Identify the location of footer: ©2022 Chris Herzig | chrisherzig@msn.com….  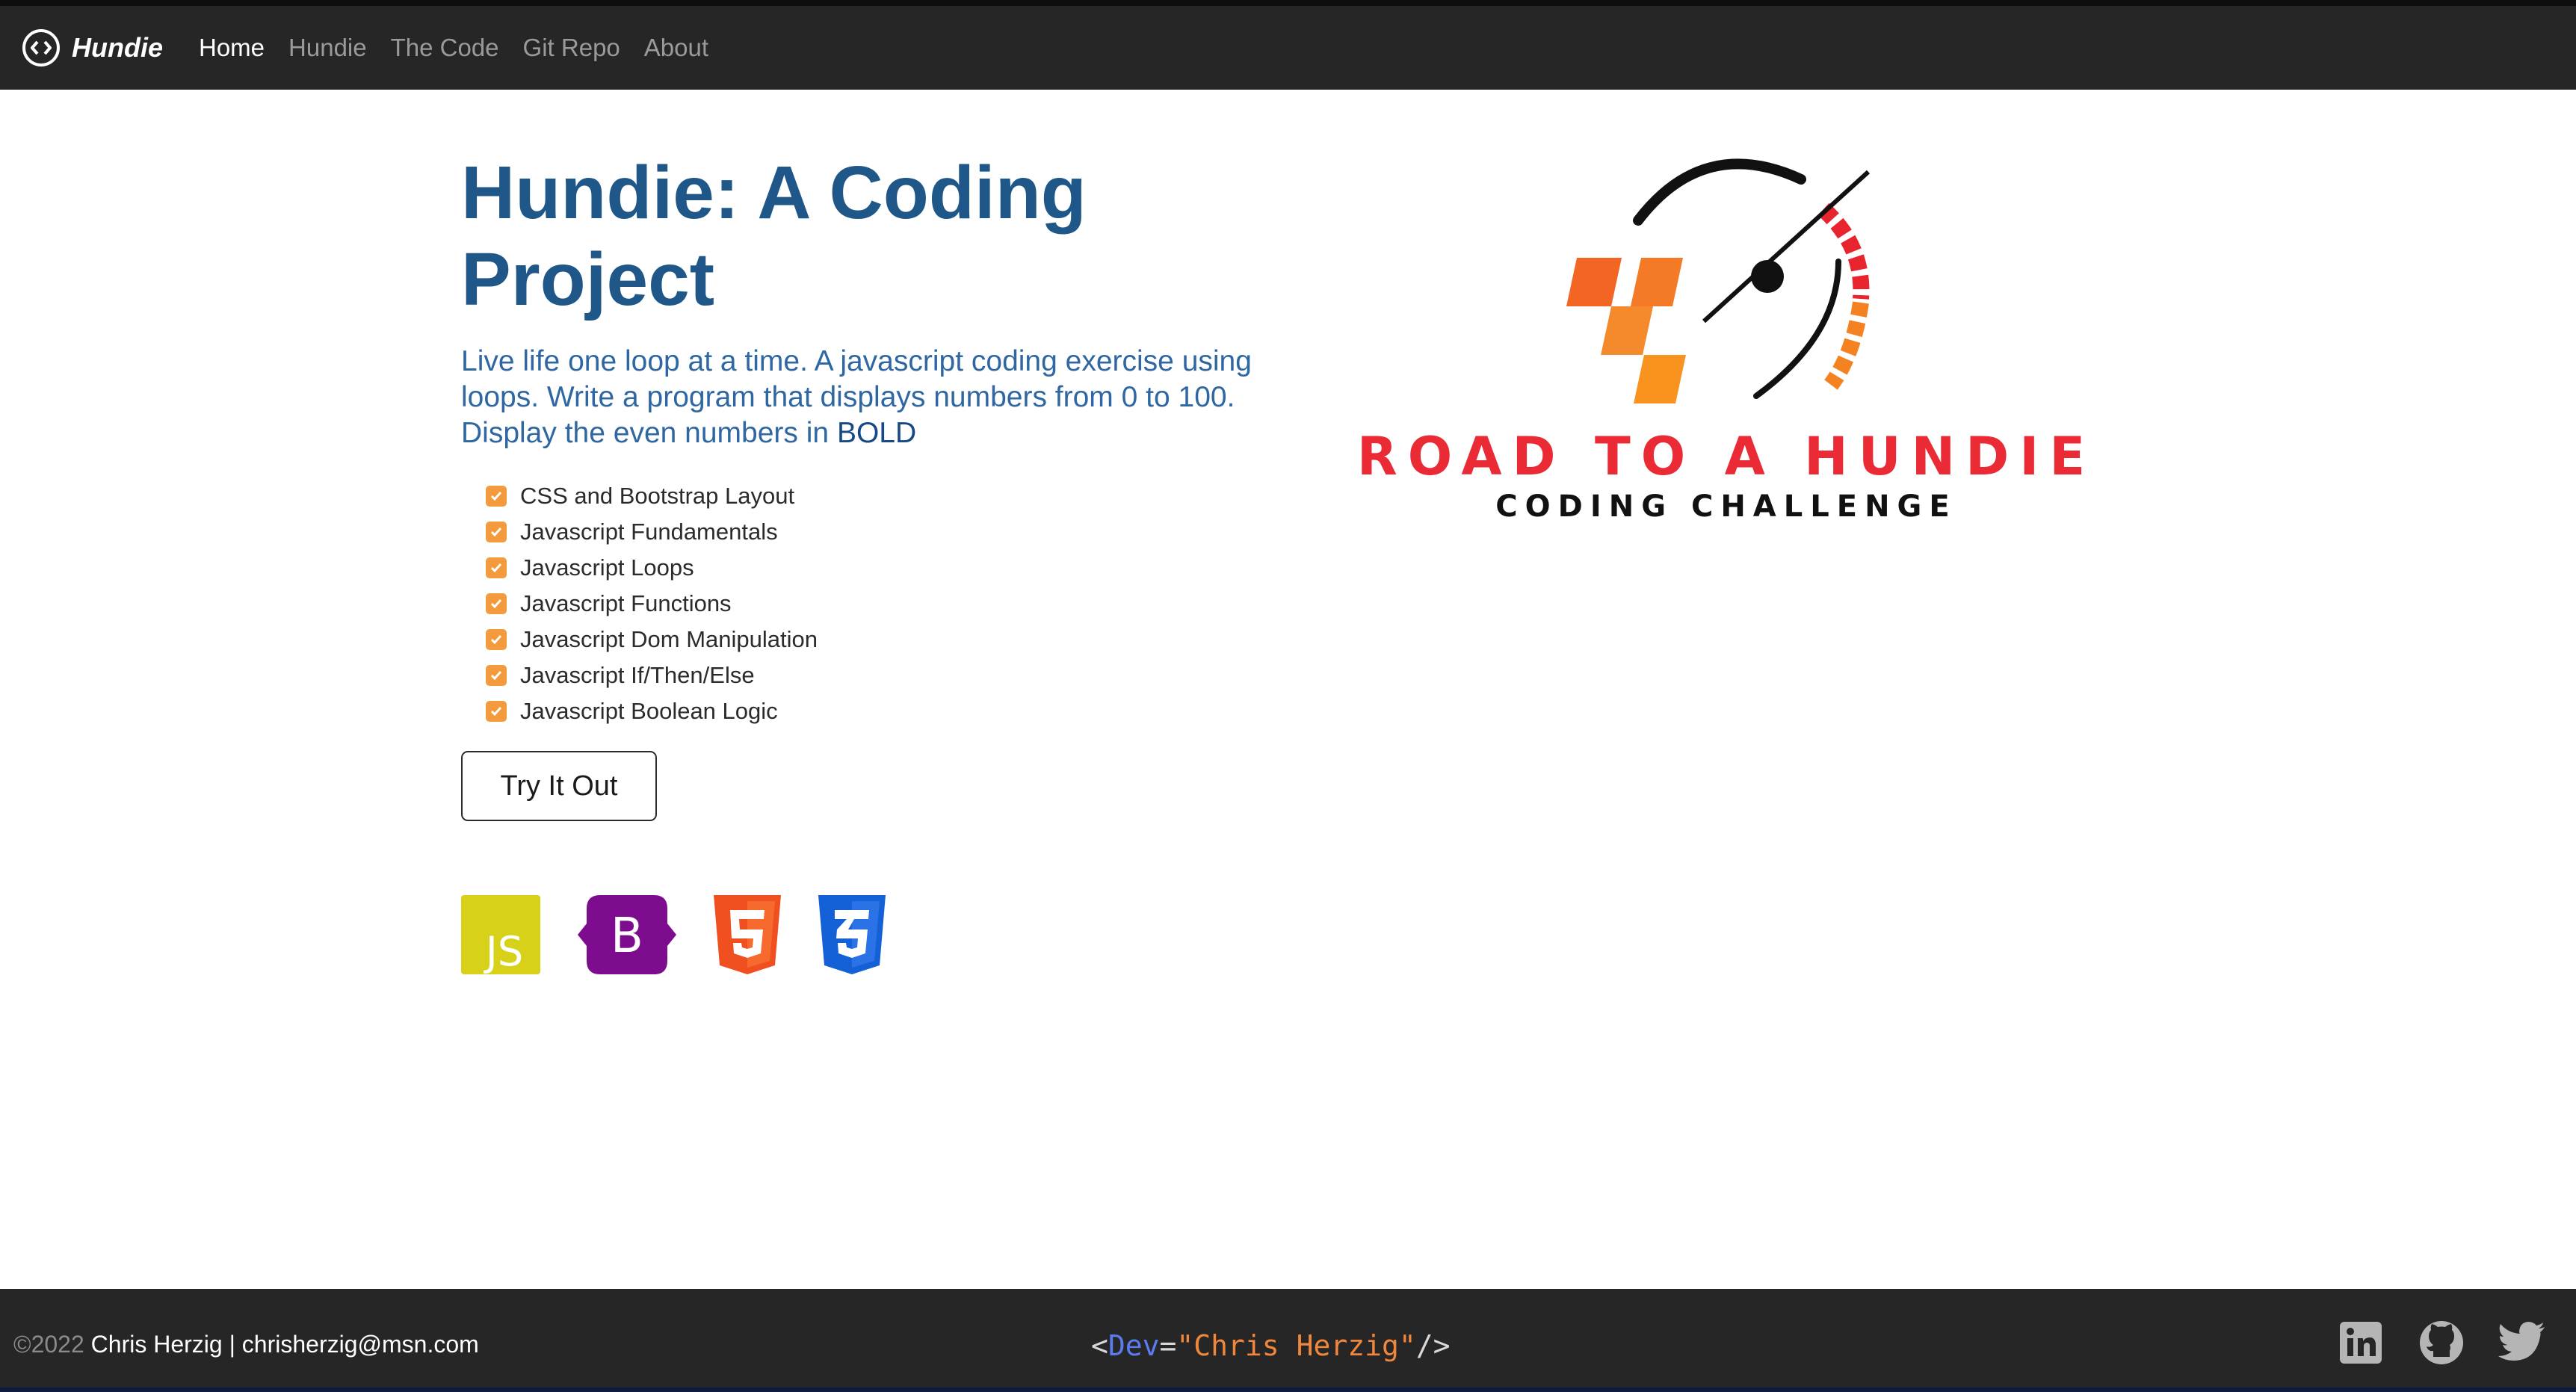
(1288, 1340).